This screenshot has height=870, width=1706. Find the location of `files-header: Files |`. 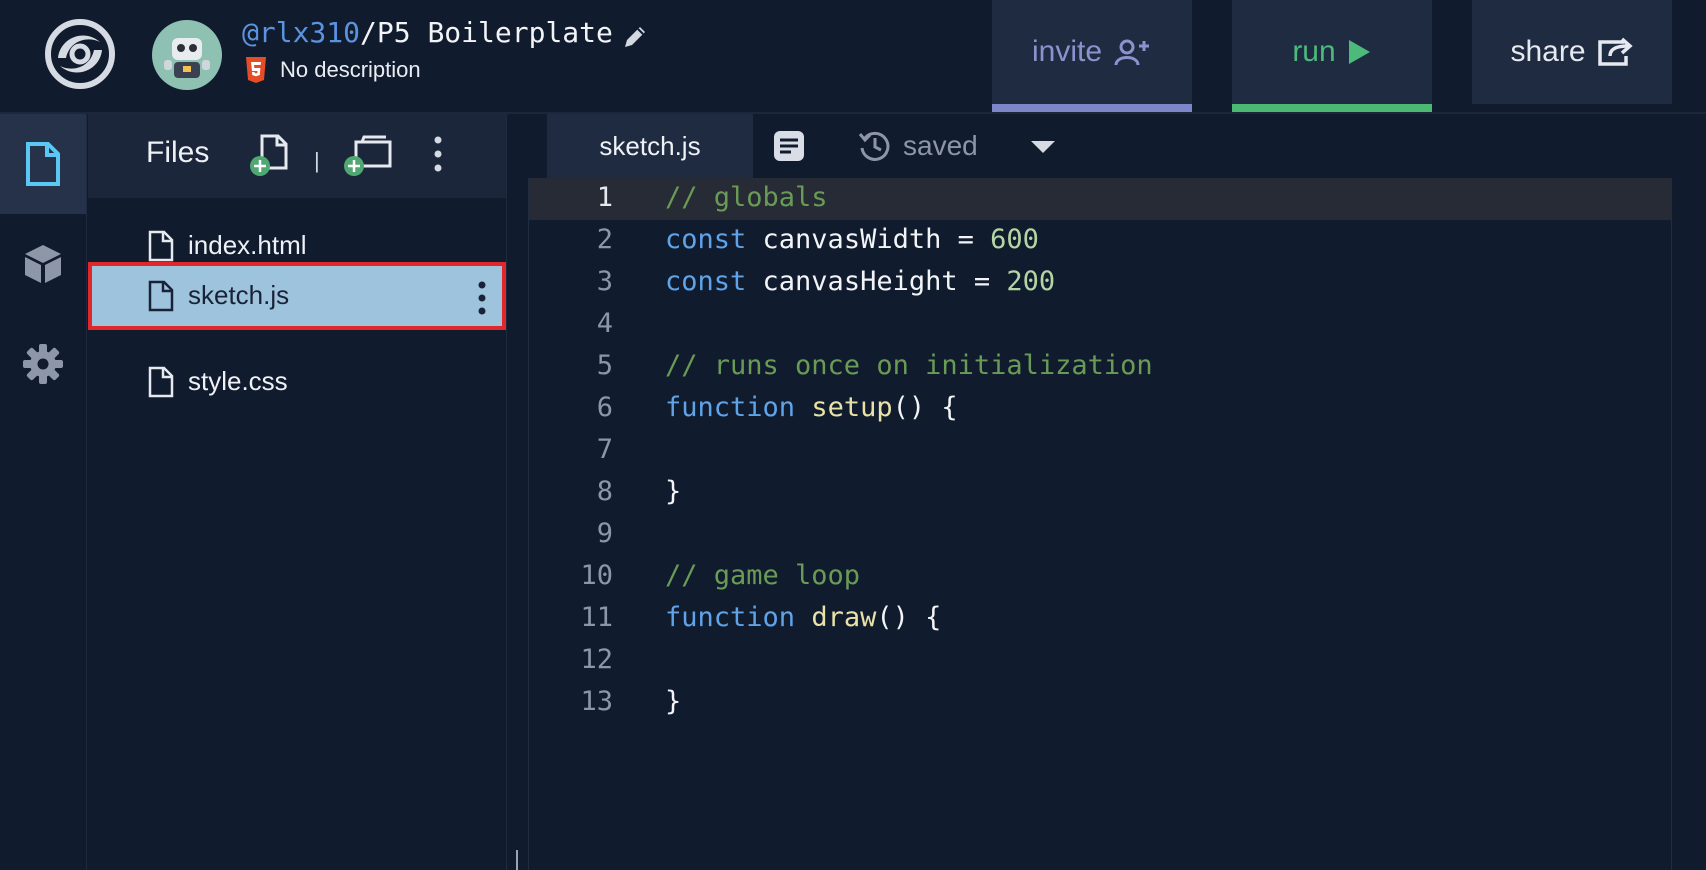

files-header: Files | is located at coordinates (297, 156).